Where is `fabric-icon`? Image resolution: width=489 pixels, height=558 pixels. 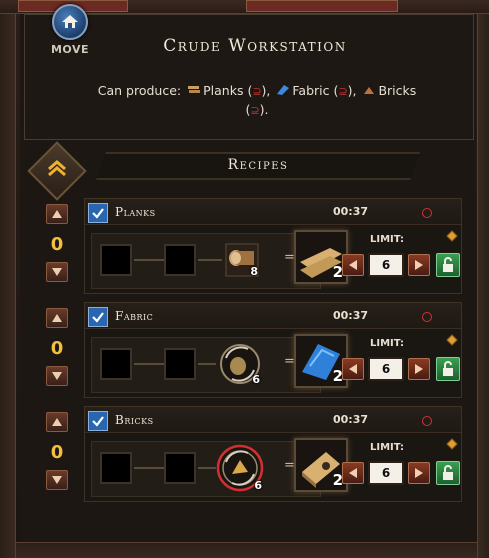
fabric-icon is located at coordinates (283, 90).